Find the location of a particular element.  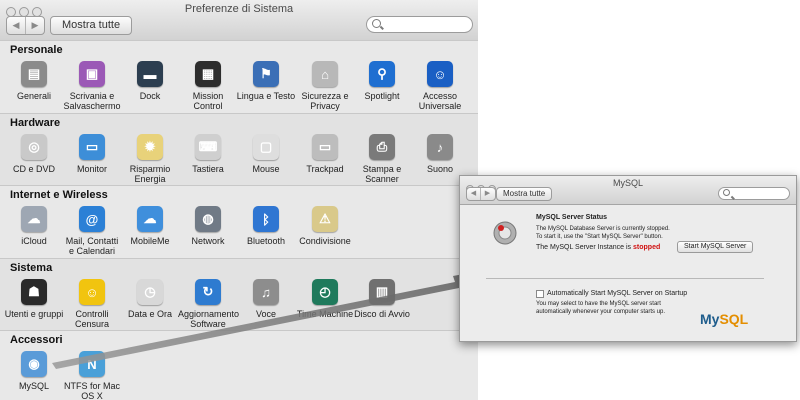

divider is located at coordinates (625, 278).